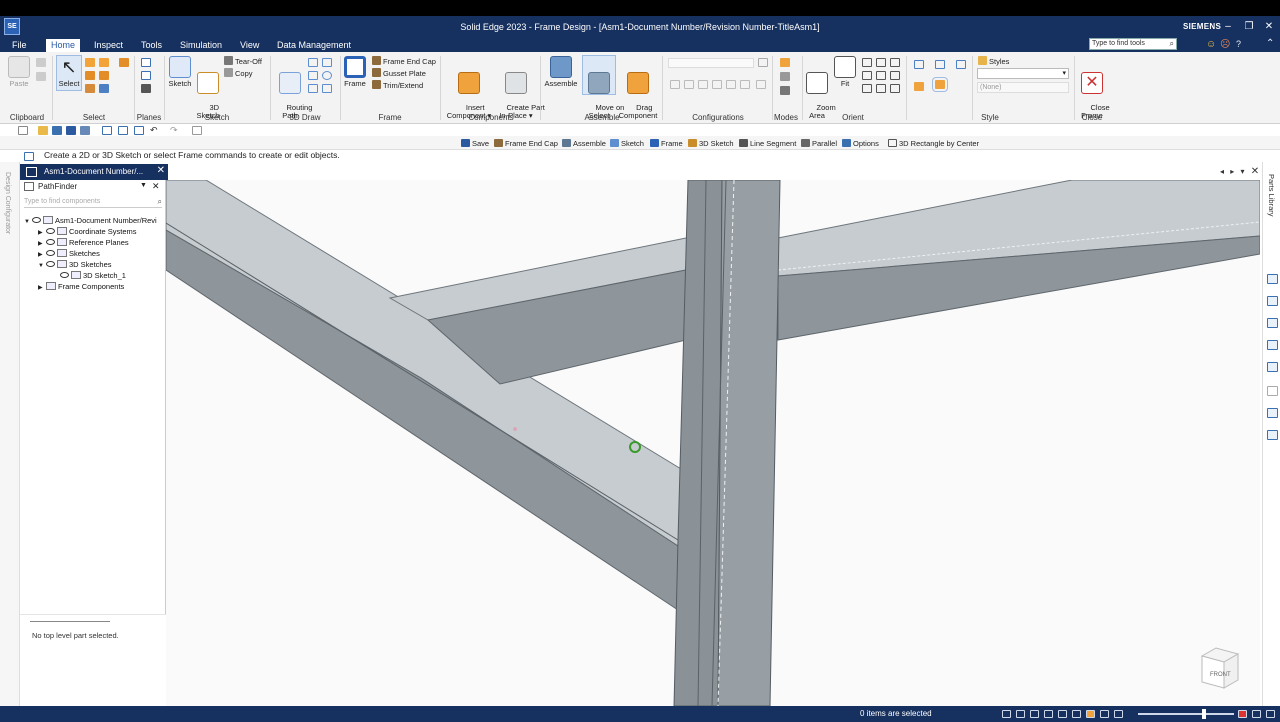  I want to click on view-cube: FRONT, so click(1219, 668).